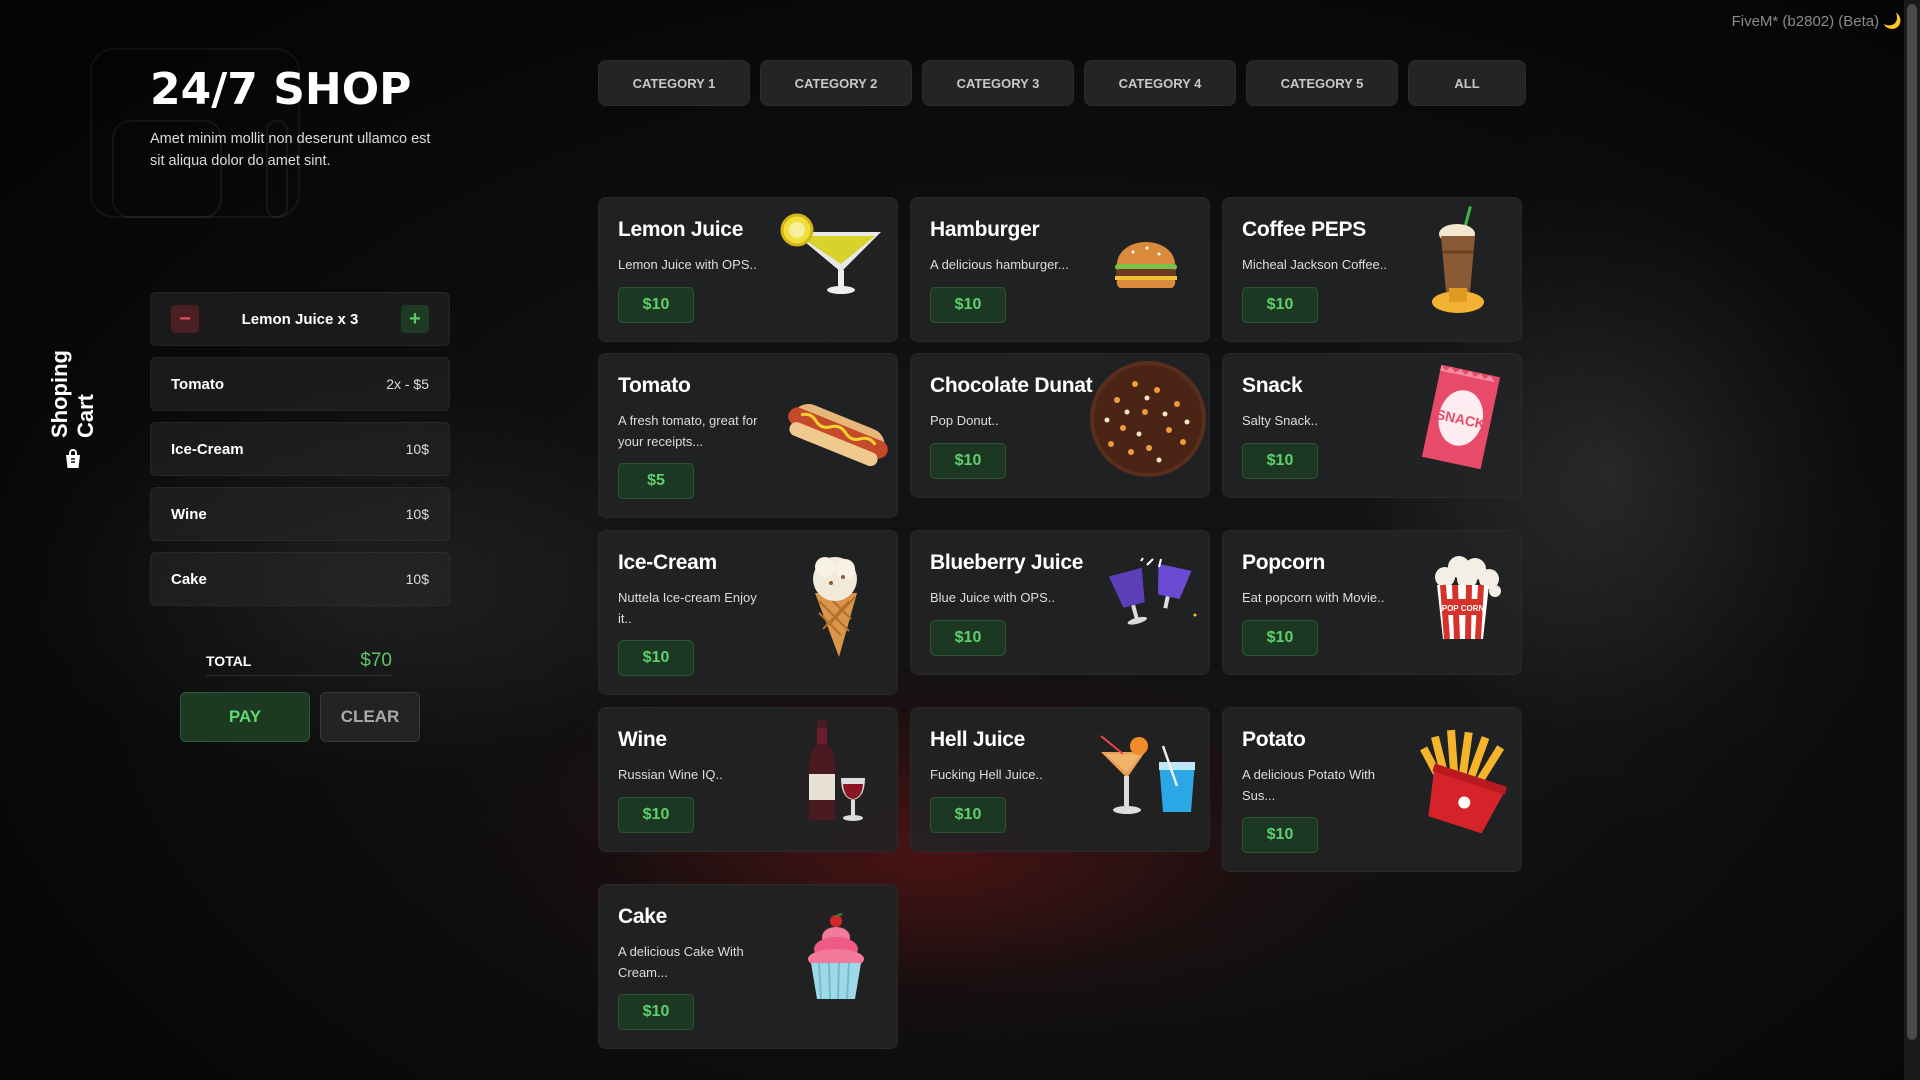 The height and width of the screenshot is (1080, 1920). Describe the element at coordinates (656, 481) in the screenshot. I see `product-price-button: $5` at that location.